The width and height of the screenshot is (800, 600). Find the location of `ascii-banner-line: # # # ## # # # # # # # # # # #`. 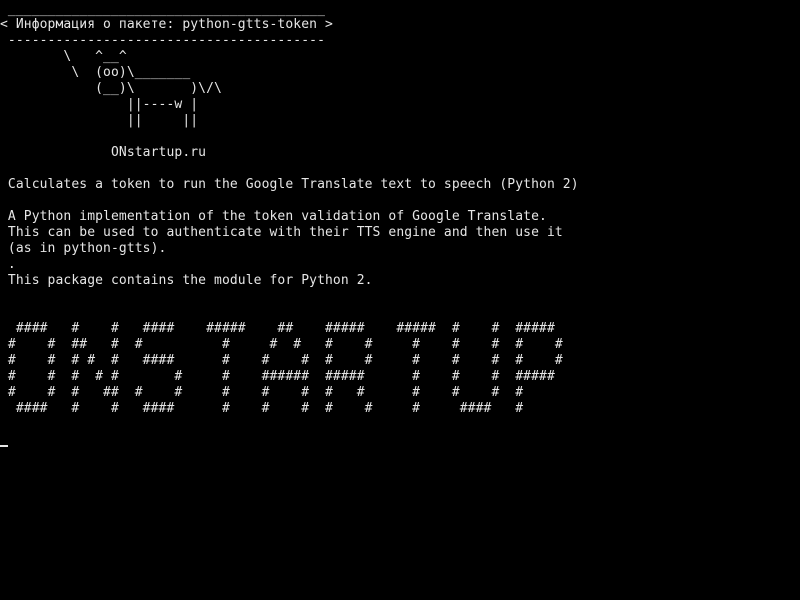

ascii-banner-line: # # # ## # # # # # # # # # # # is located at coordinates (262, 392).